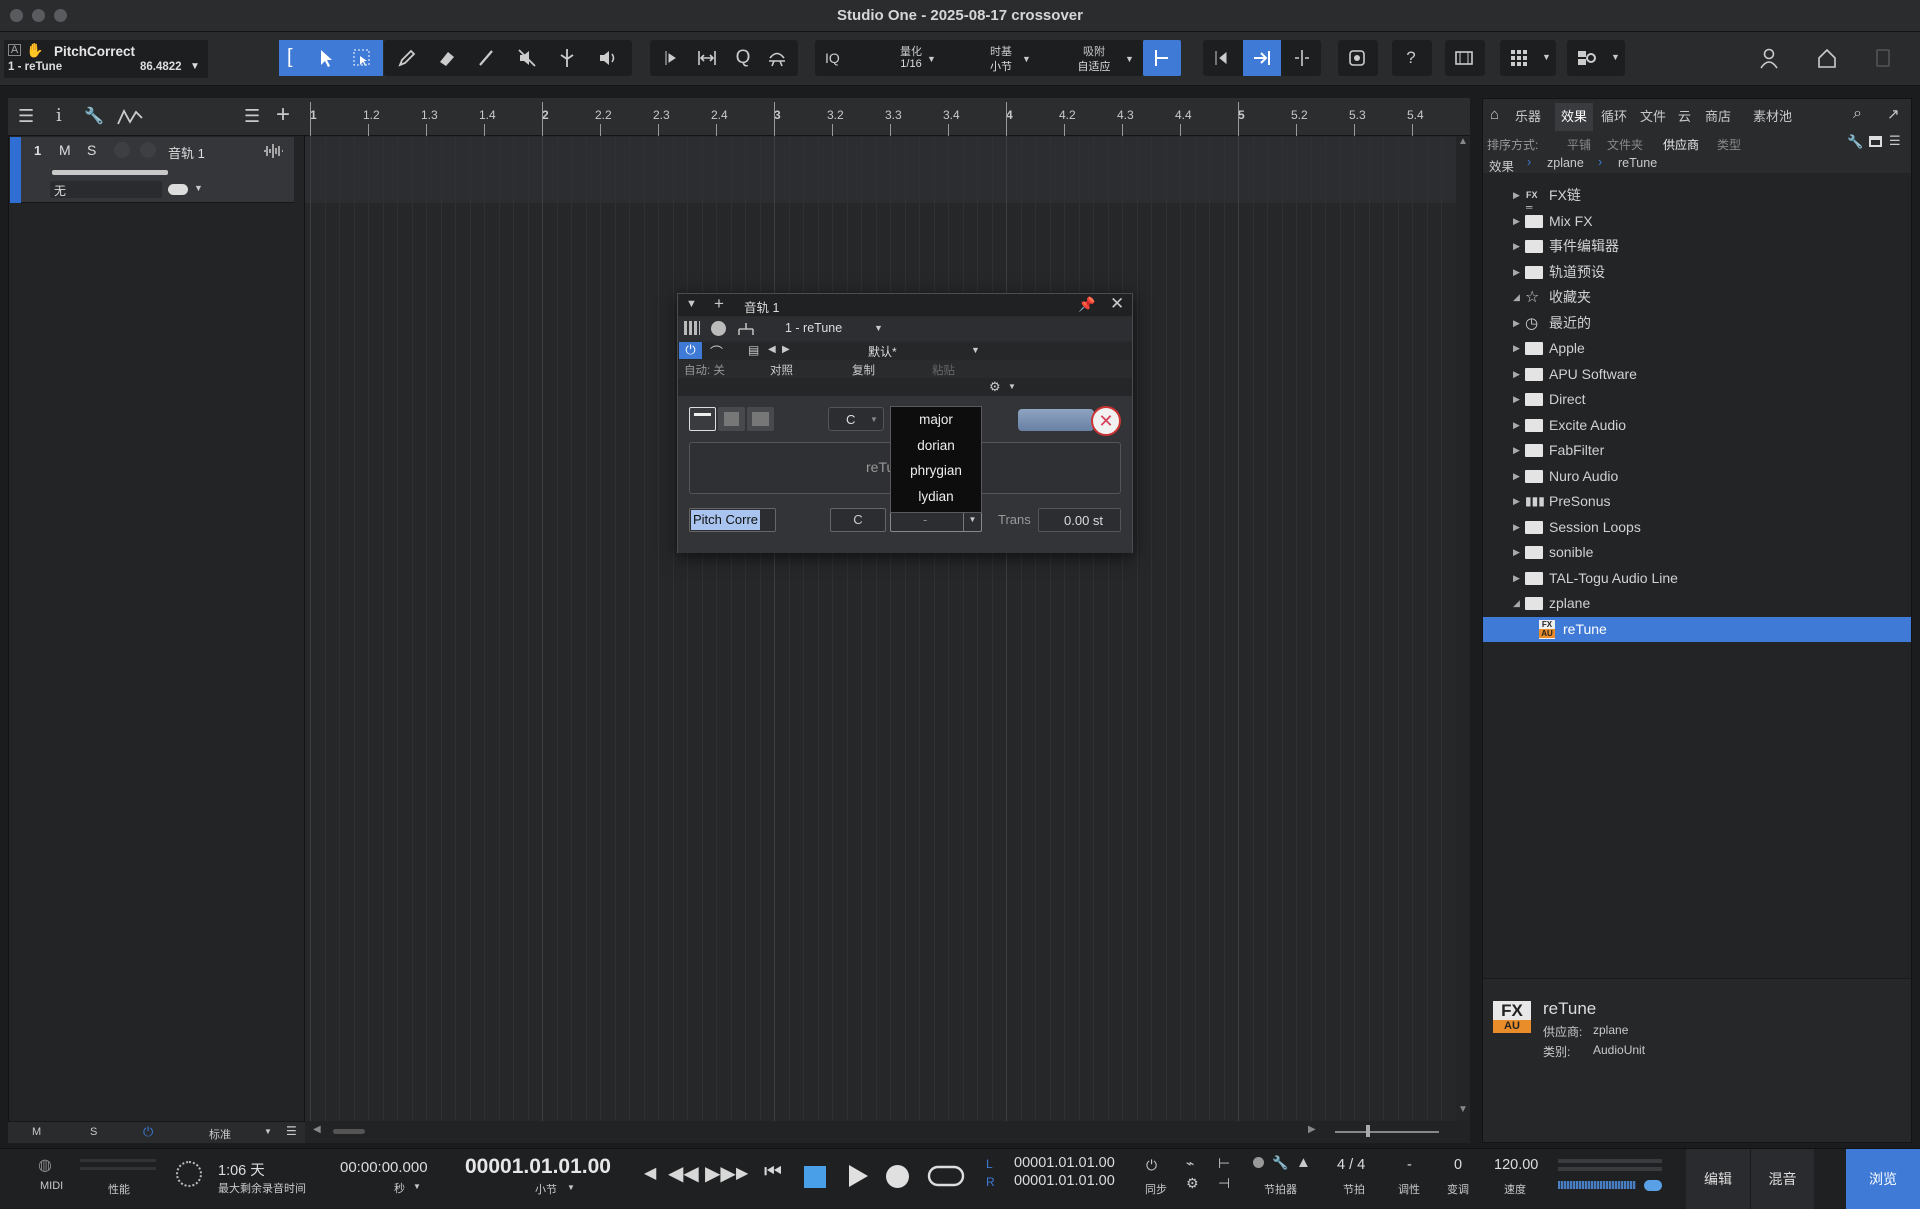 Image resolution: width=1920 pixels, height=1209 pixels. I want to click on view-split-button, so click(760, 419).